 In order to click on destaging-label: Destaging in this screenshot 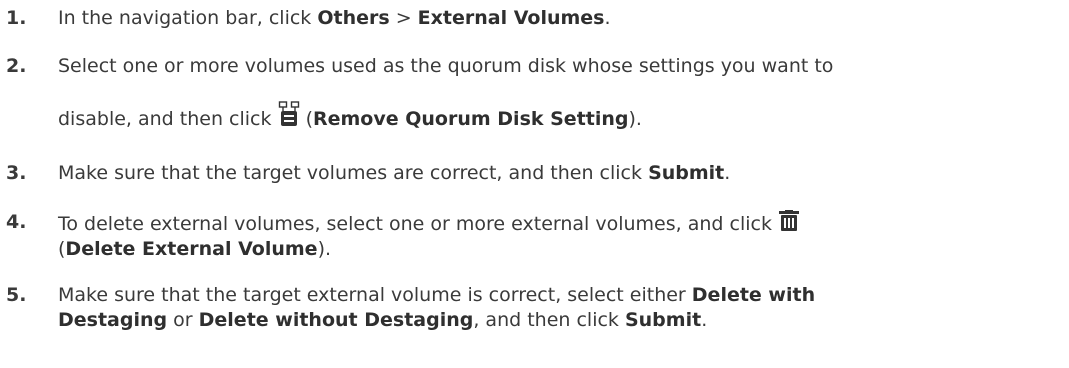, I will do `click(113, 320)`.